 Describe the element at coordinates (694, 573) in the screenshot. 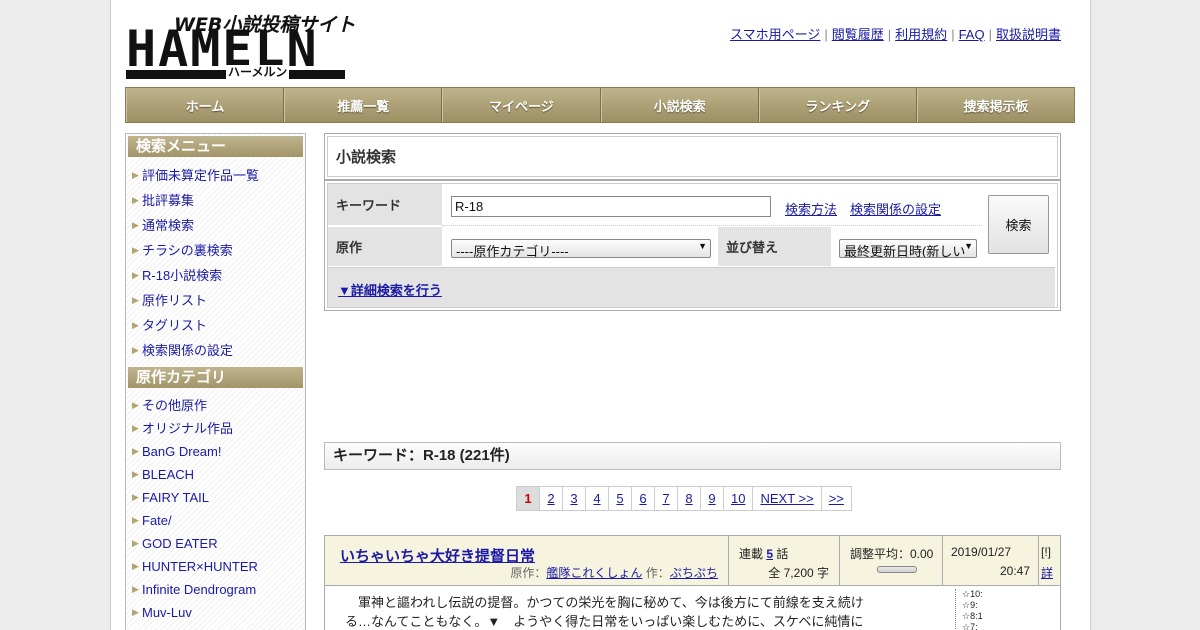

I see `author-link: ぷちぷち` at that location.